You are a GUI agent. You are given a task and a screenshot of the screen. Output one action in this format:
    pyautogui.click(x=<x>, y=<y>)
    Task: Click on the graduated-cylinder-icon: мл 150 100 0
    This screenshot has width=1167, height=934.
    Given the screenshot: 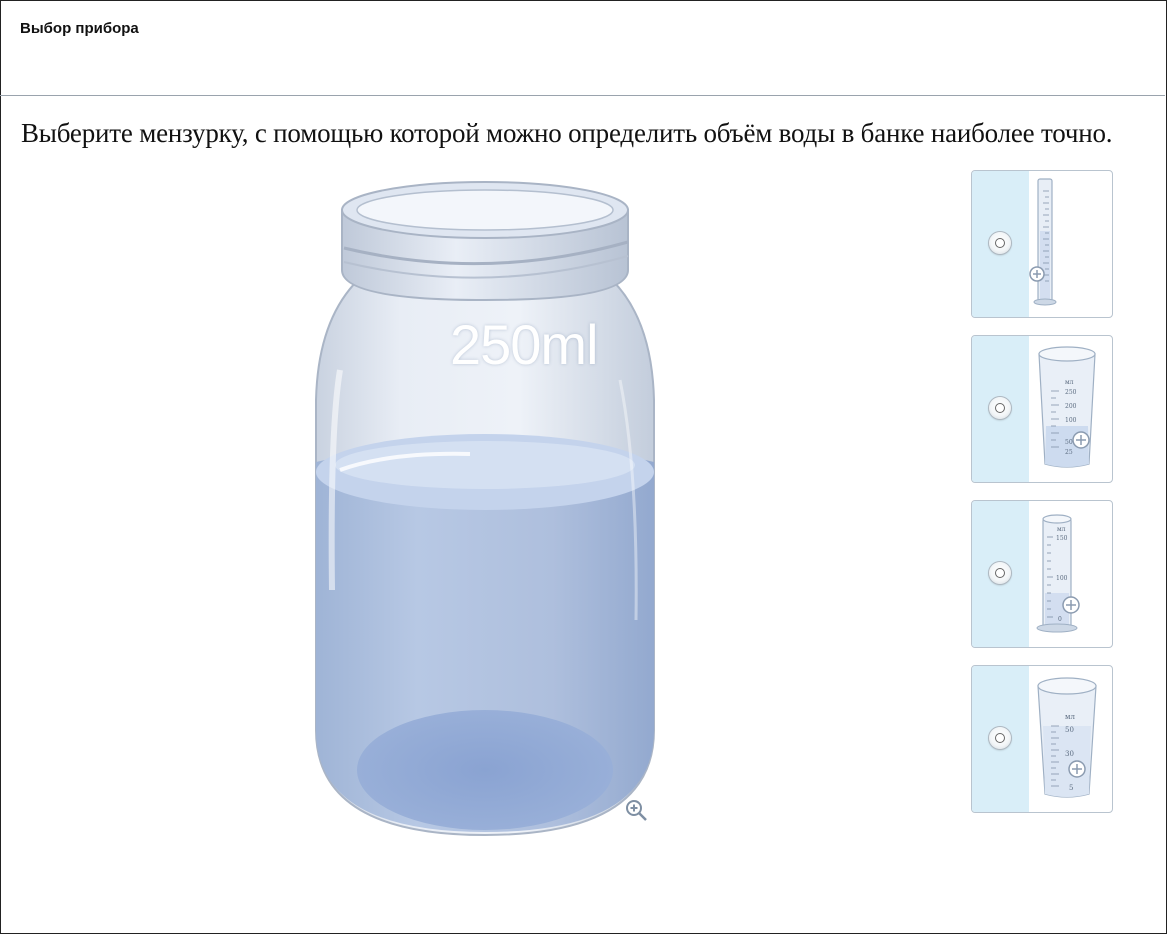 What is the action you would take?
    pyautogui.click(x=1058, y=573)
    